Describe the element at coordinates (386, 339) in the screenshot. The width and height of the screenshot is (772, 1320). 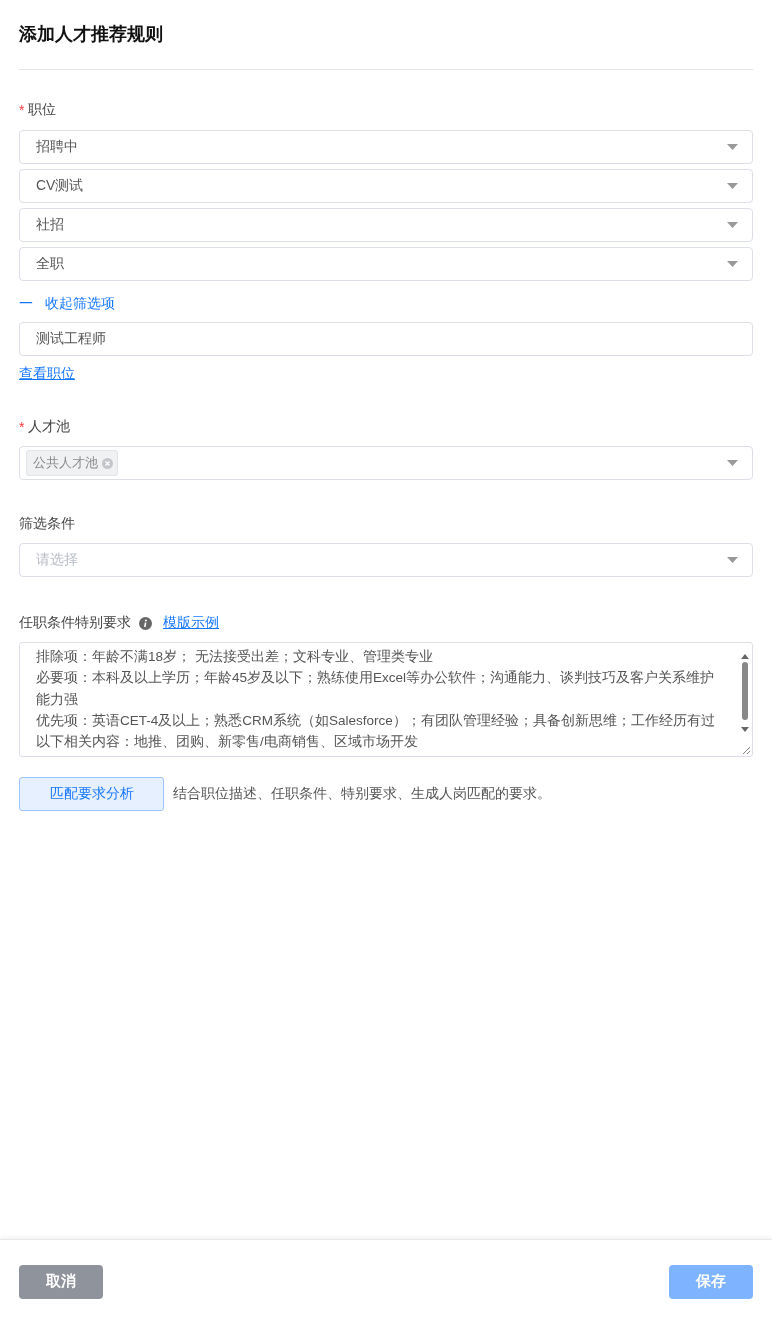
I see `input-field: 测试工程师` at that location.